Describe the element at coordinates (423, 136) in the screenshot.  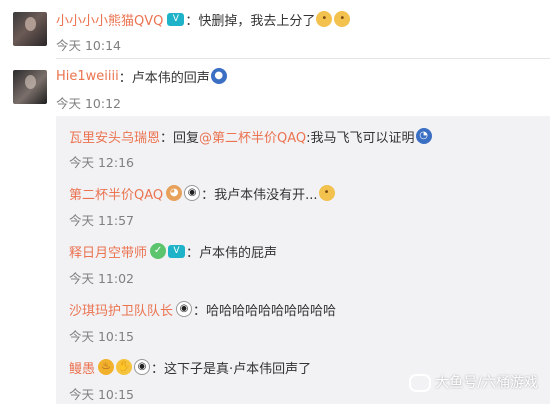
I see `sonic-emoji-icon: ◔` at that location.